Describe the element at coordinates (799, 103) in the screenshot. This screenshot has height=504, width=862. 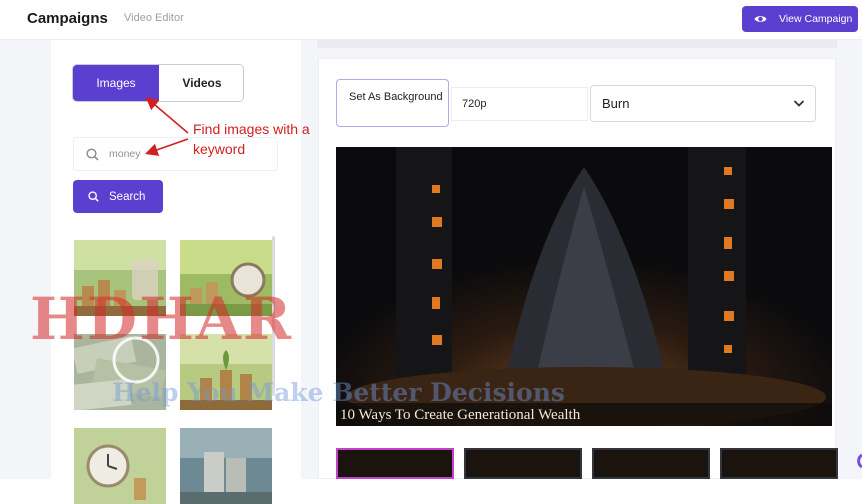
I see `chevron-down-icon` at that location.